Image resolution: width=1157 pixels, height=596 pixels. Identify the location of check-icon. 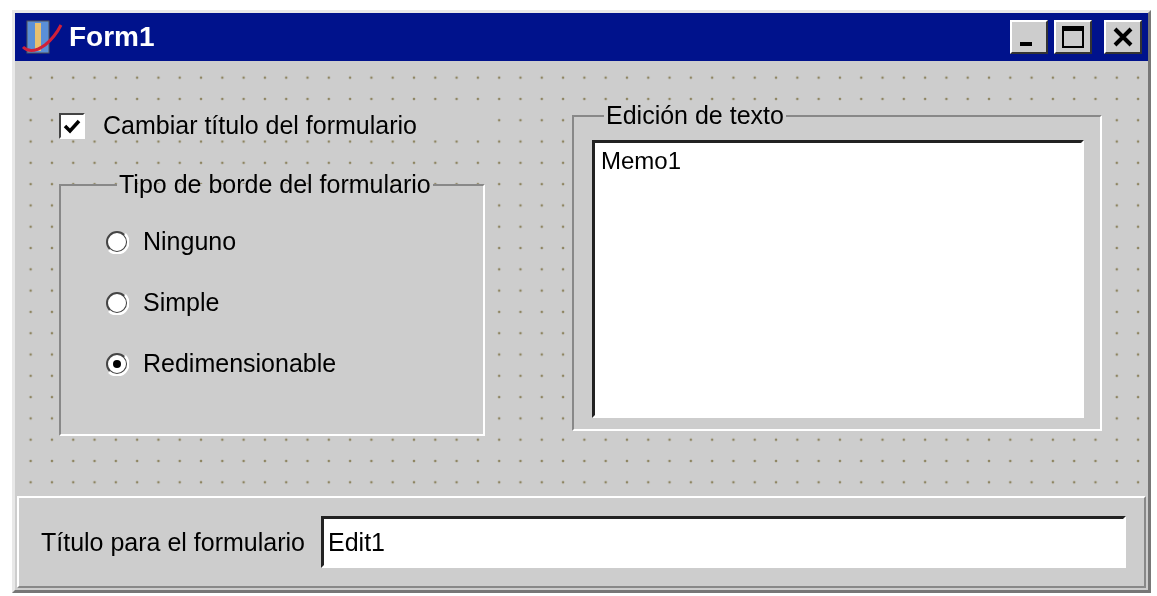
(72, 125).